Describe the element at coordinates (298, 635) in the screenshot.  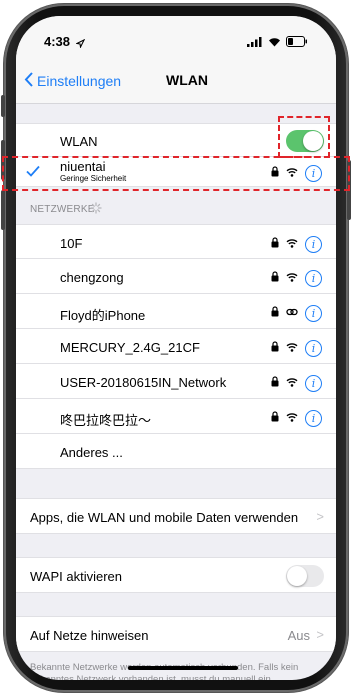
I see `ask-to-join-value: Aus` at that location.